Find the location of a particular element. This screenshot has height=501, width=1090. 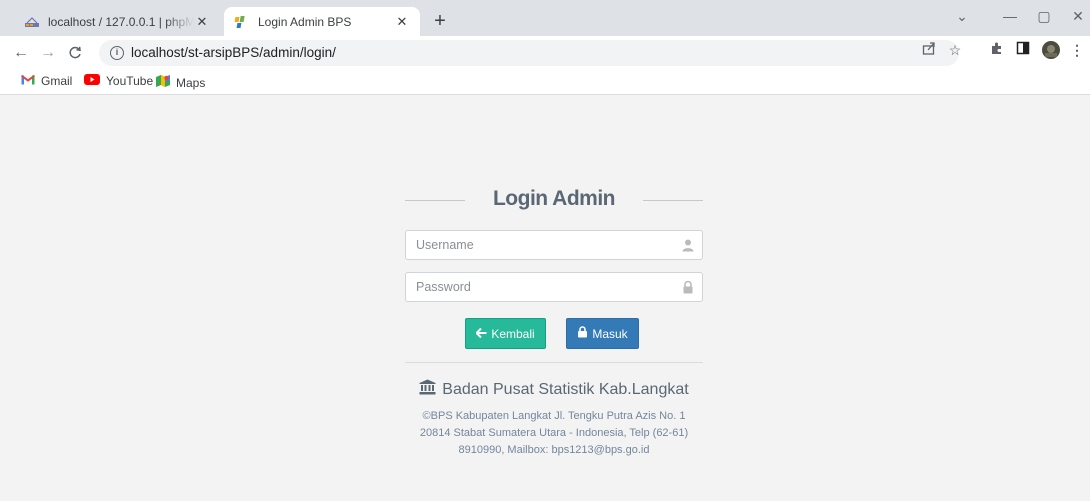

back-button-label: Kembali is located at coordinates (513, 333).